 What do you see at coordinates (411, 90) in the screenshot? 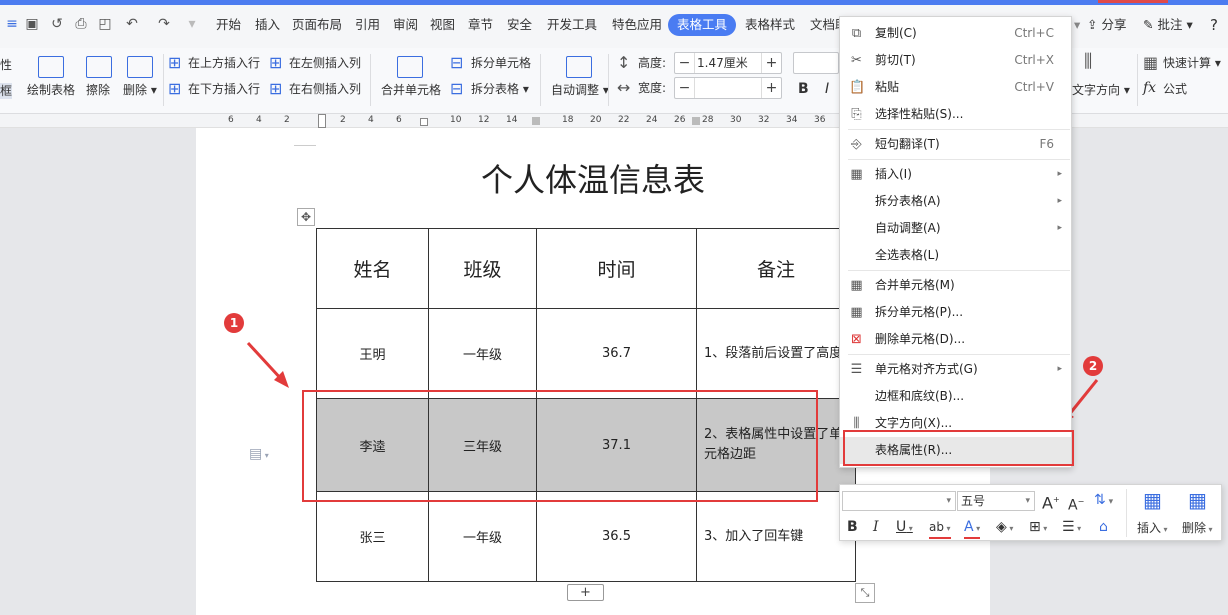
I see `merge-cells-button: 合并单元格` at bounding box center [411, 90].